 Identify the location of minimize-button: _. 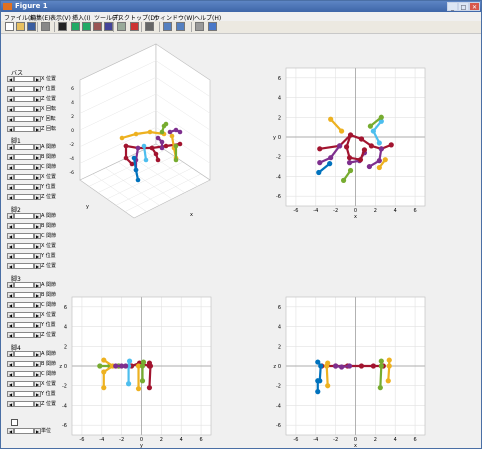
(452, 6).